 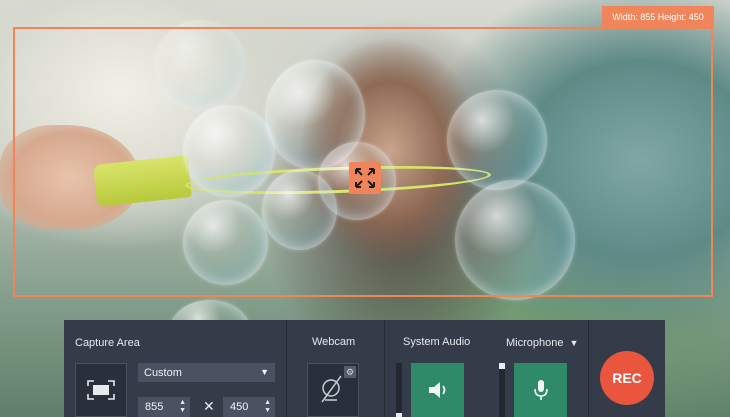 What do you see at coordinates (627, 378) in the screenshot?
I see `rec-button: REC` at bounding box center [627, 378].